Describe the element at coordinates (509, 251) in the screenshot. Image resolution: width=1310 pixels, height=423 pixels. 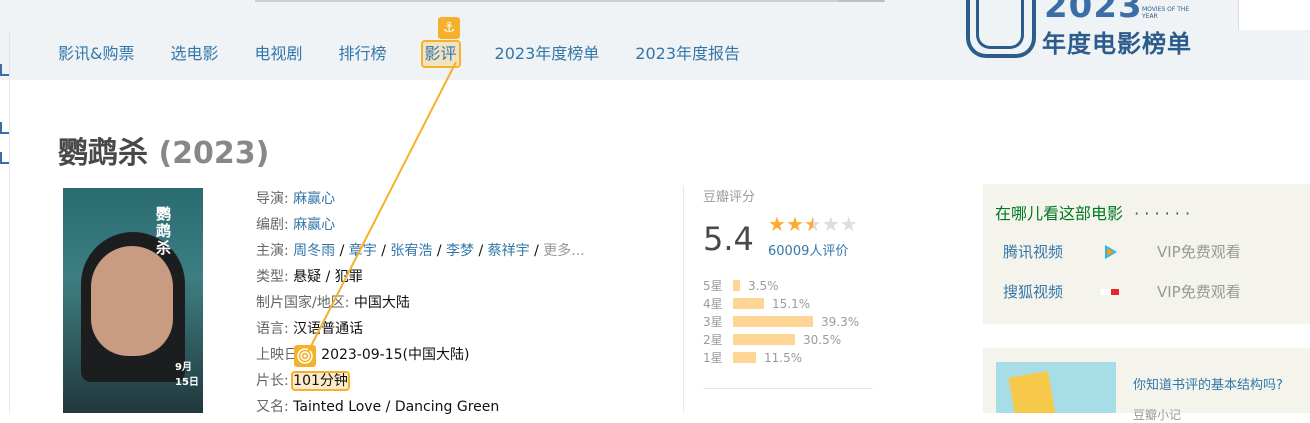
I see `cast-link-5: 蔡祥宇` at that location.